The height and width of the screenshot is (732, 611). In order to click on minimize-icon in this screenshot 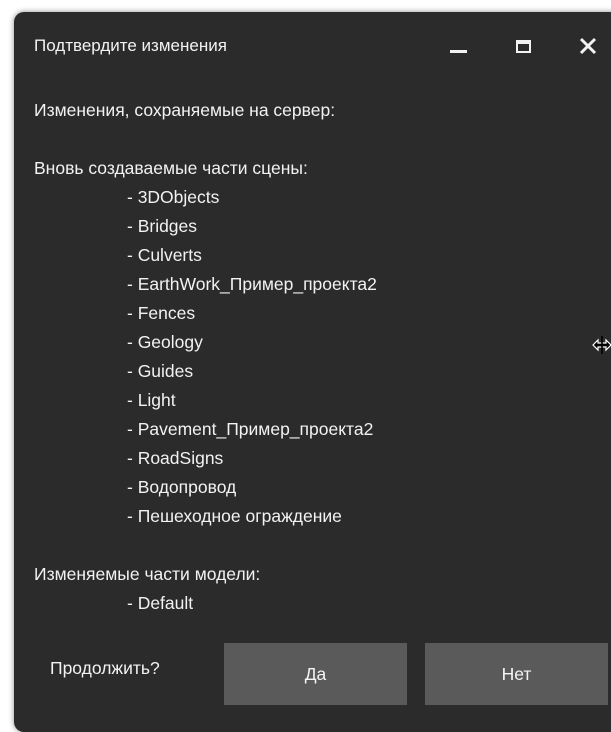, I will do `click(458, 51)`.